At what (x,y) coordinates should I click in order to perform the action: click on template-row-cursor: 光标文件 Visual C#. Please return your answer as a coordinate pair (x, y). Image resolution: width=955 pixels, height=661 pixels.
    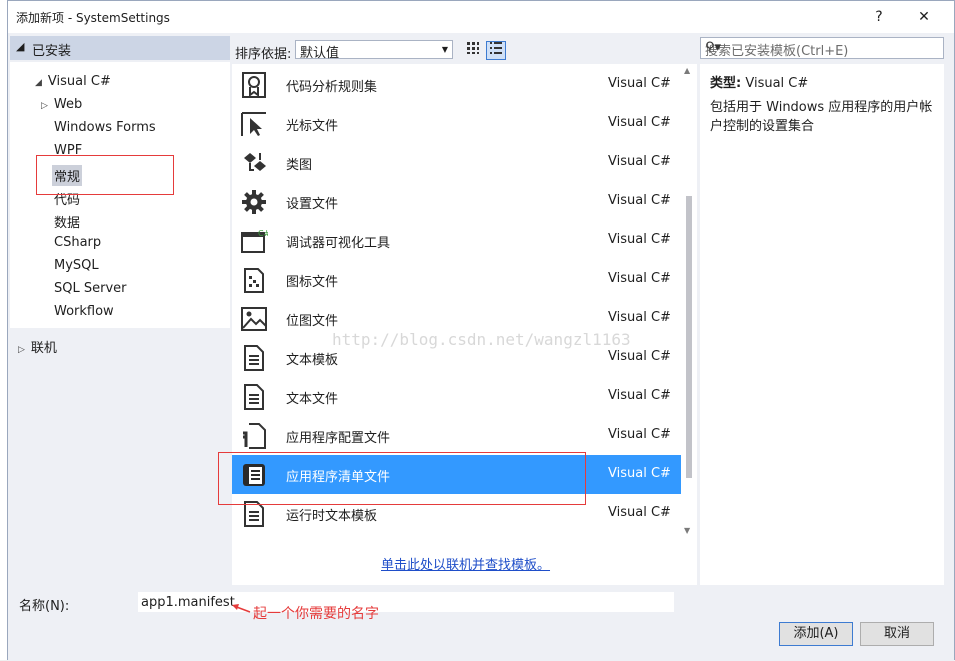
    Looking at the image, I should click on (456, 123).